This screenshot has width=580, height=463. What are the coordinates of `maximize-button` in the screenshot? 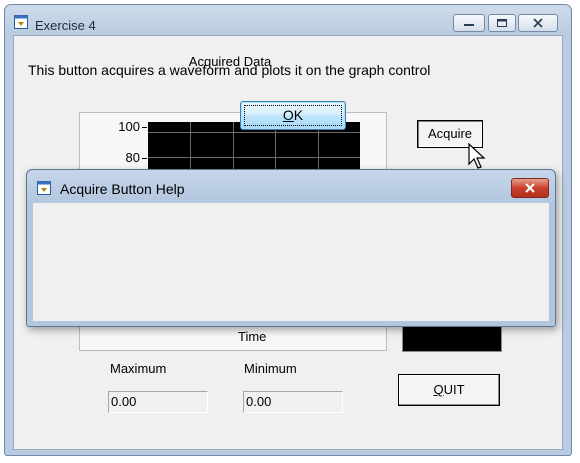 It's located at (502, 23).